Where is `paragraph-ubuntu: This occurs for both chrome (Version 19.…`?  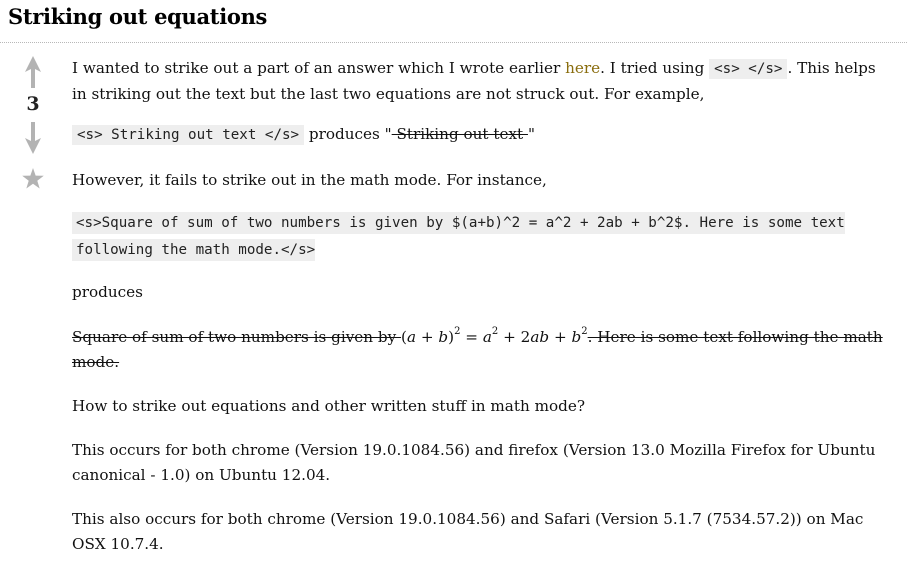 paragraph-ubuntu: This occurs for both chrome (Version 19.… is located at coordinates (474, 462).